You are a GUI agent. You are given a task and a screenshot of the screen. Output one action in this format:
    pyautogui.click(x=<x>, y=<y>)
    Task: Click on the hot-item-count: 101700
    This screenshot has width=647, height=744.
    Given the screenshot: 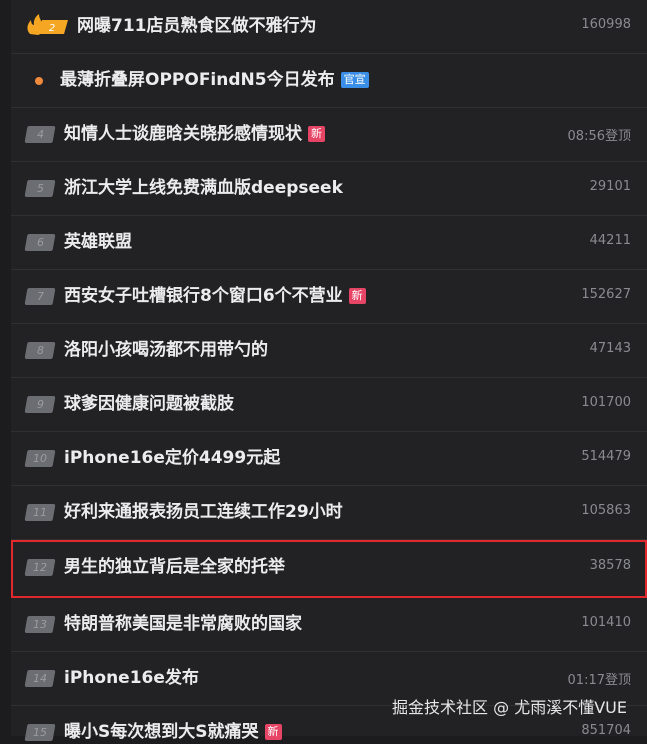 What is the action you would take?
    pyautogui.click(x=606, y=402)
    